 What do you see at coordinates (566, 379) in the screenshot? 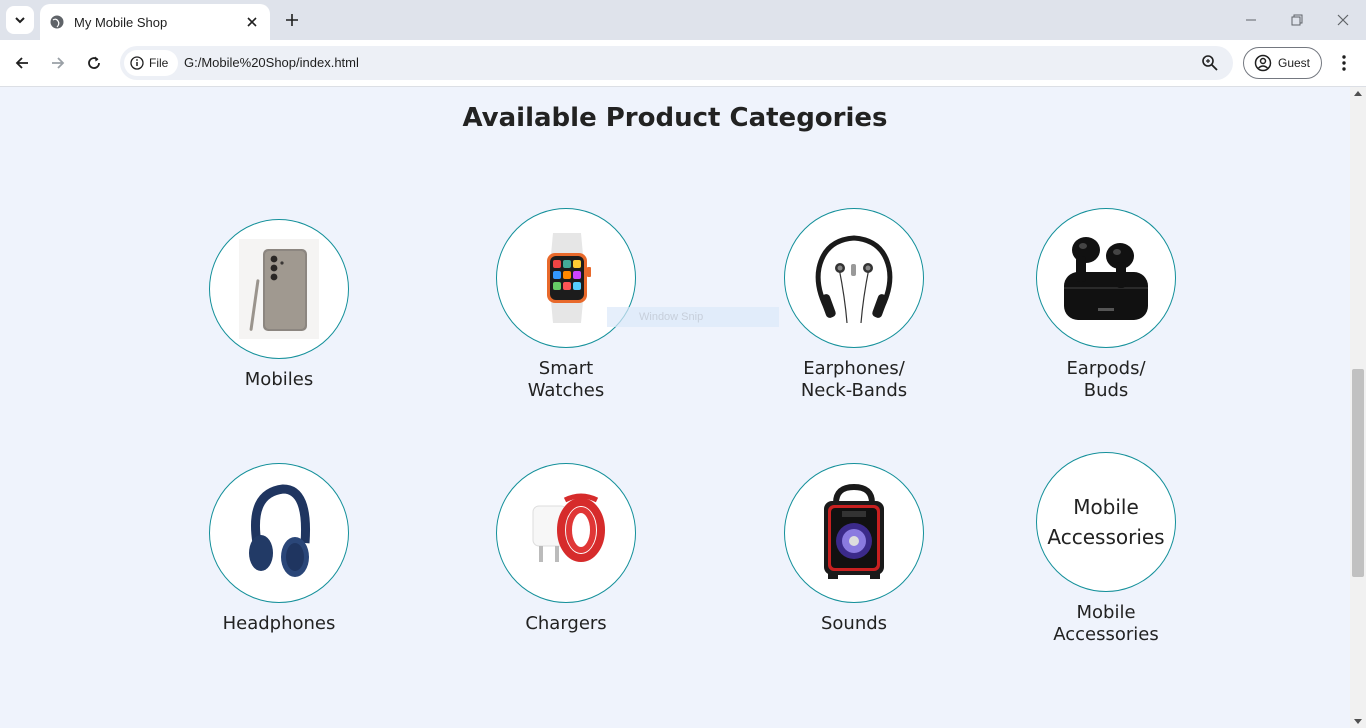
I see `category-label: Smart Watches` at bounding box center [566, 379].